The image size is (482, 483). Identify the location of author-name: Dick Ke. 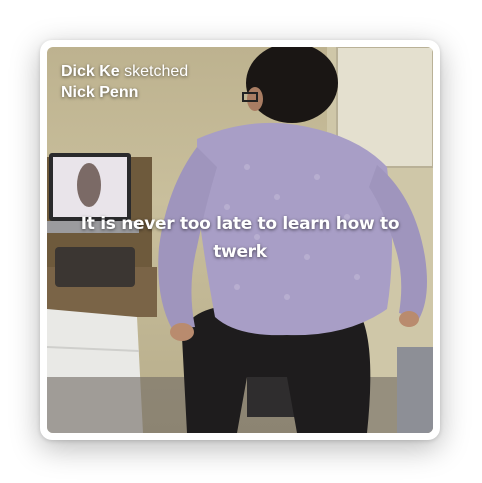
(90, 71).